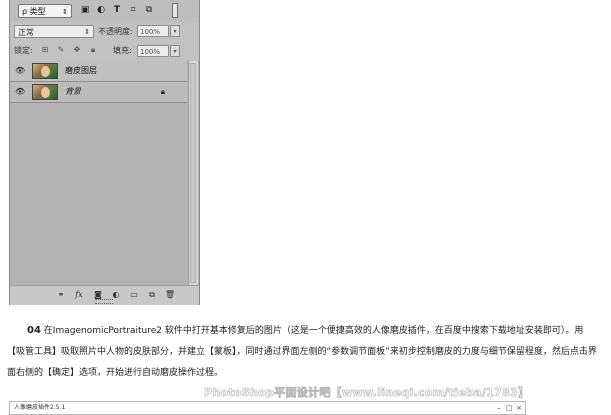 The width and height of the screenshot is (611, 415). What do you see at coordinates (152, 295) in the screenshot?
I see `new-layer-icon: ⧉` at bounding box center [152, 295].